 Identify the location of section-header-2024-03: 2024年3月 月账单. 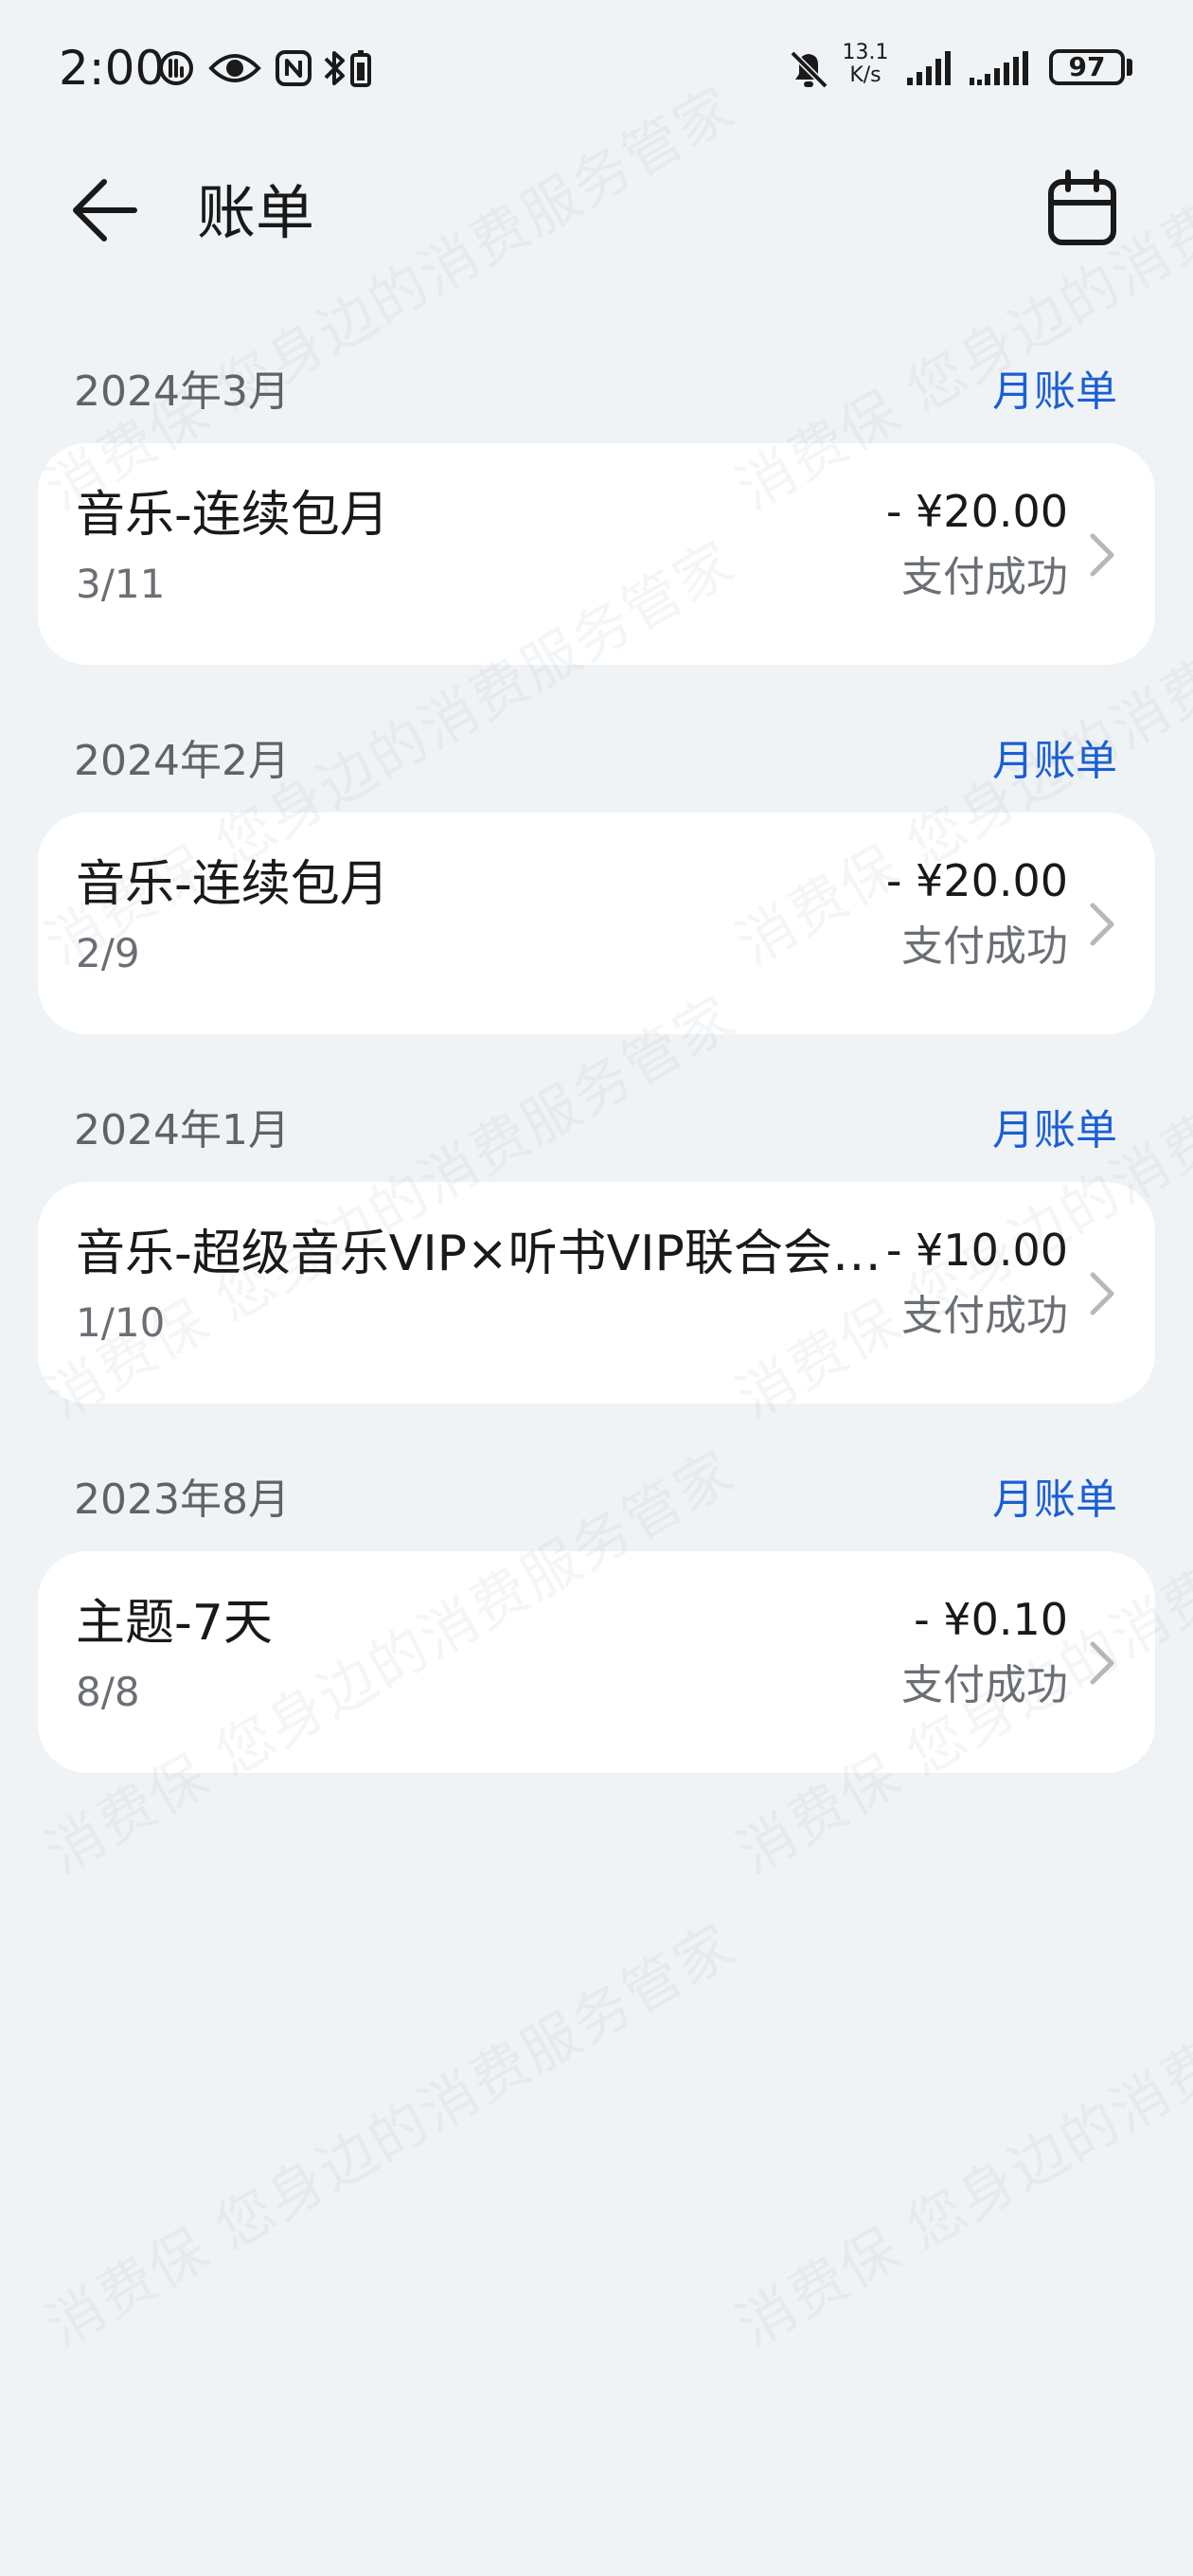
(596, 391).